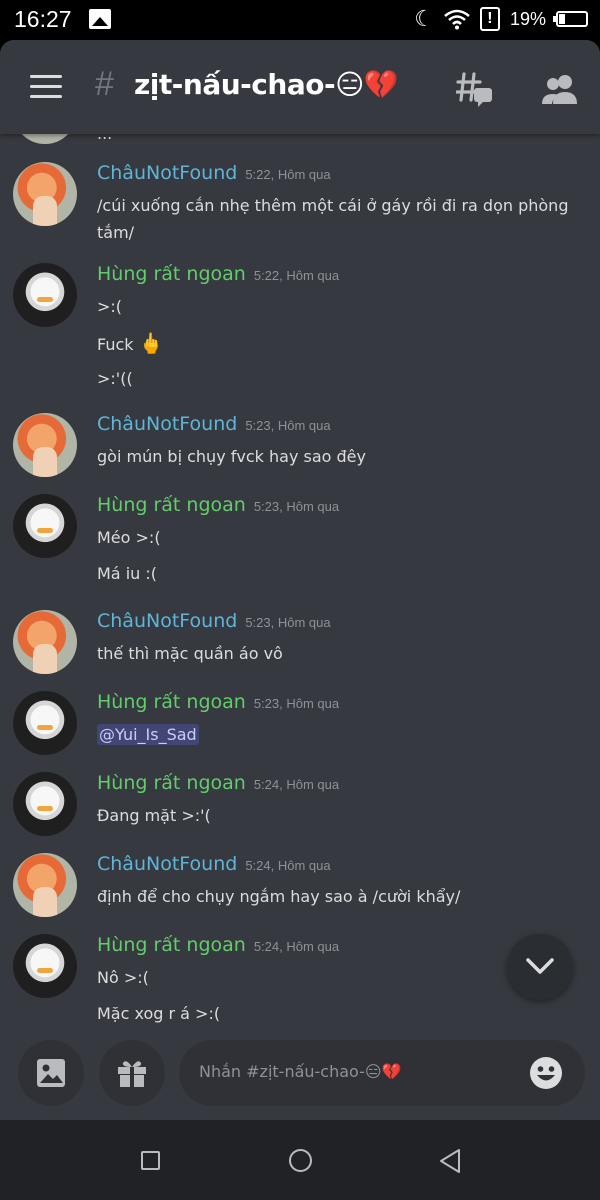 The width and height of the screenshot is (600, 1200). Describe the element at coordinates (154, 815) in the screenshot. I see `message-text: Đang mặt >:'(` at that location.